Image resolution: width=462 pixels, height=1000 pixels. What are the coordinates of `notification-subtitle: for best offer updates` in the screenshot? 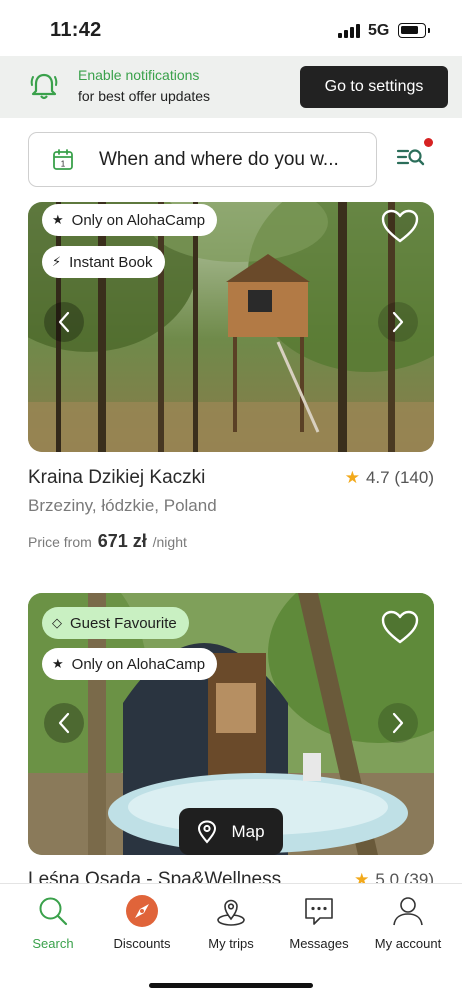 It's located at (144, 96).